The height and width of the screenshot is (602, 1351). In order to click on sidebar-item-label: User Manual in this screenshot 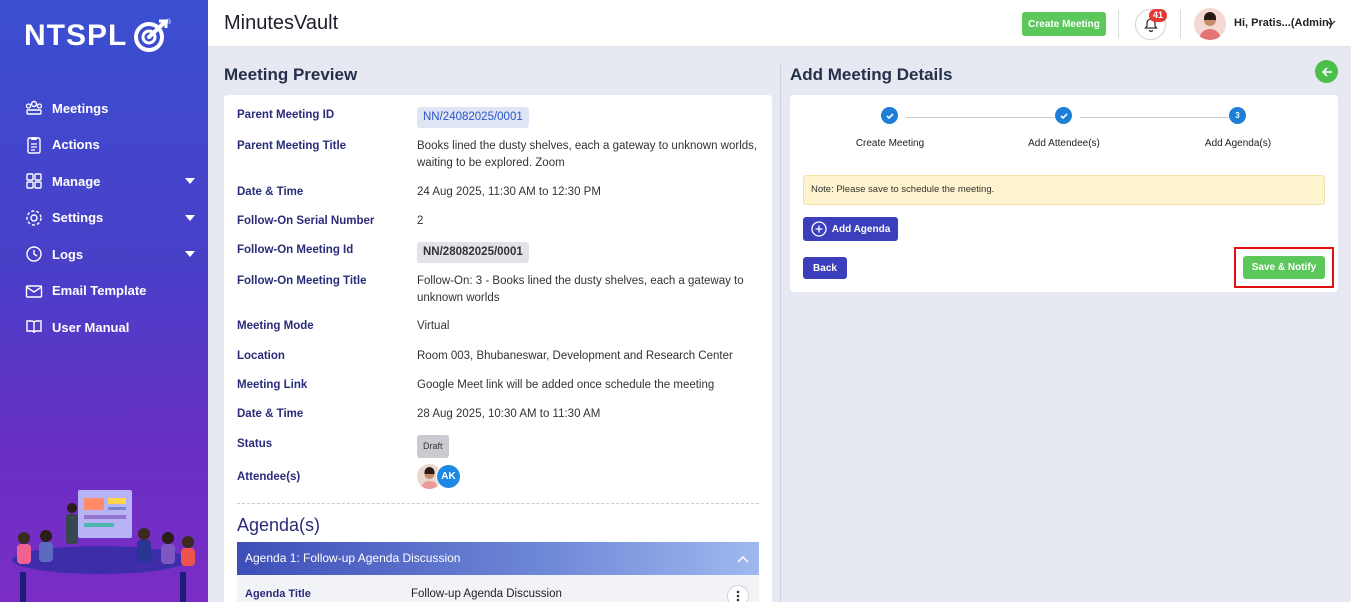, I will do `click(91, 327)`.